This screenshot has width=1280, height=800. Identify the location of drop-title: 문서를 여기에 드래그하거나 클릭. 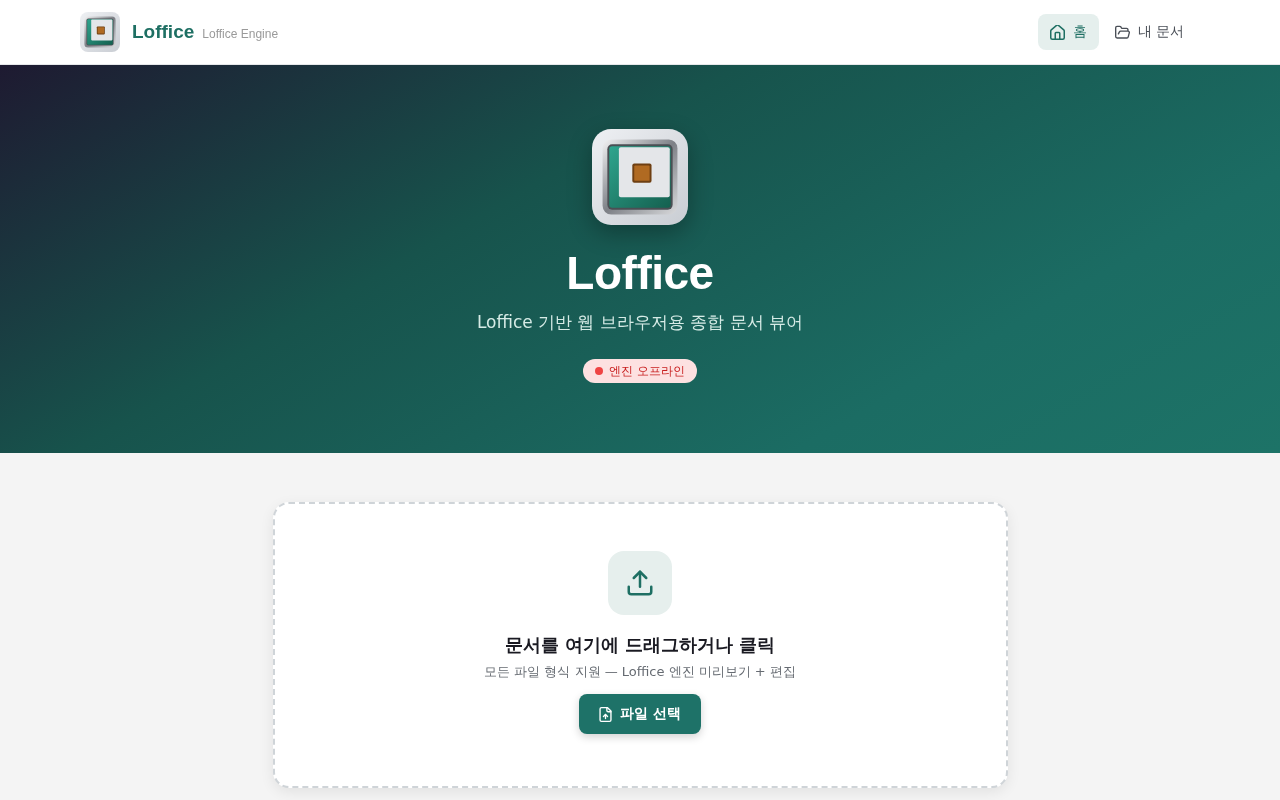
(640, 645).